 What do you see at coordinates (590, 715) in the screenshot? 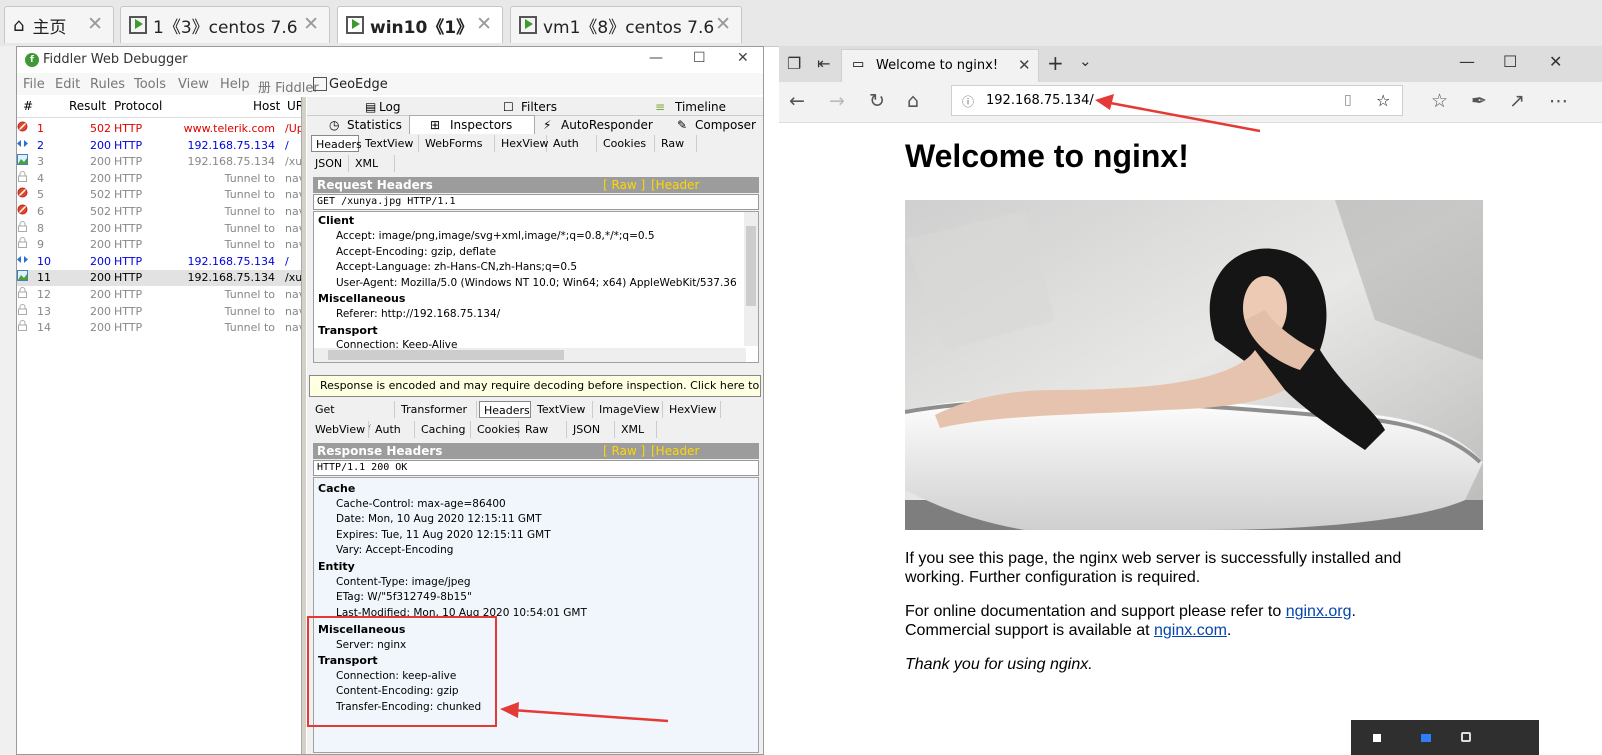
I see `arrow-line-headers` at bounding box center [590, 715].